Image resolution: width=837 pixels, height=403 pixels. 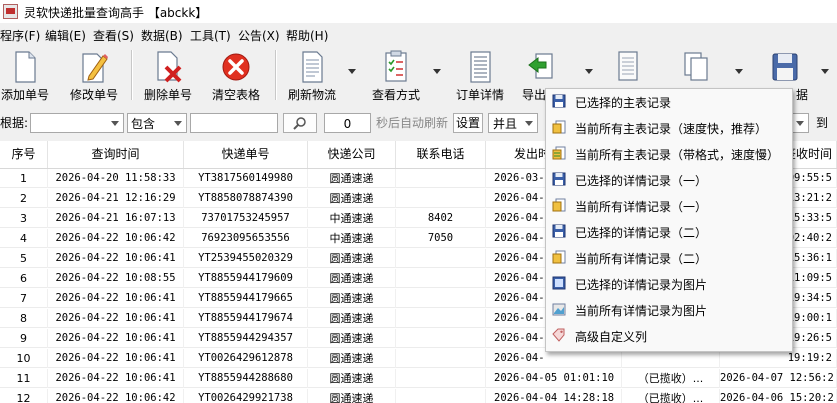 What do you see at coordinates (116, 198) in the screenshot?
I see `table-cell-time: 2026-04-21 12:16:29` at bounding box center [116, 198].